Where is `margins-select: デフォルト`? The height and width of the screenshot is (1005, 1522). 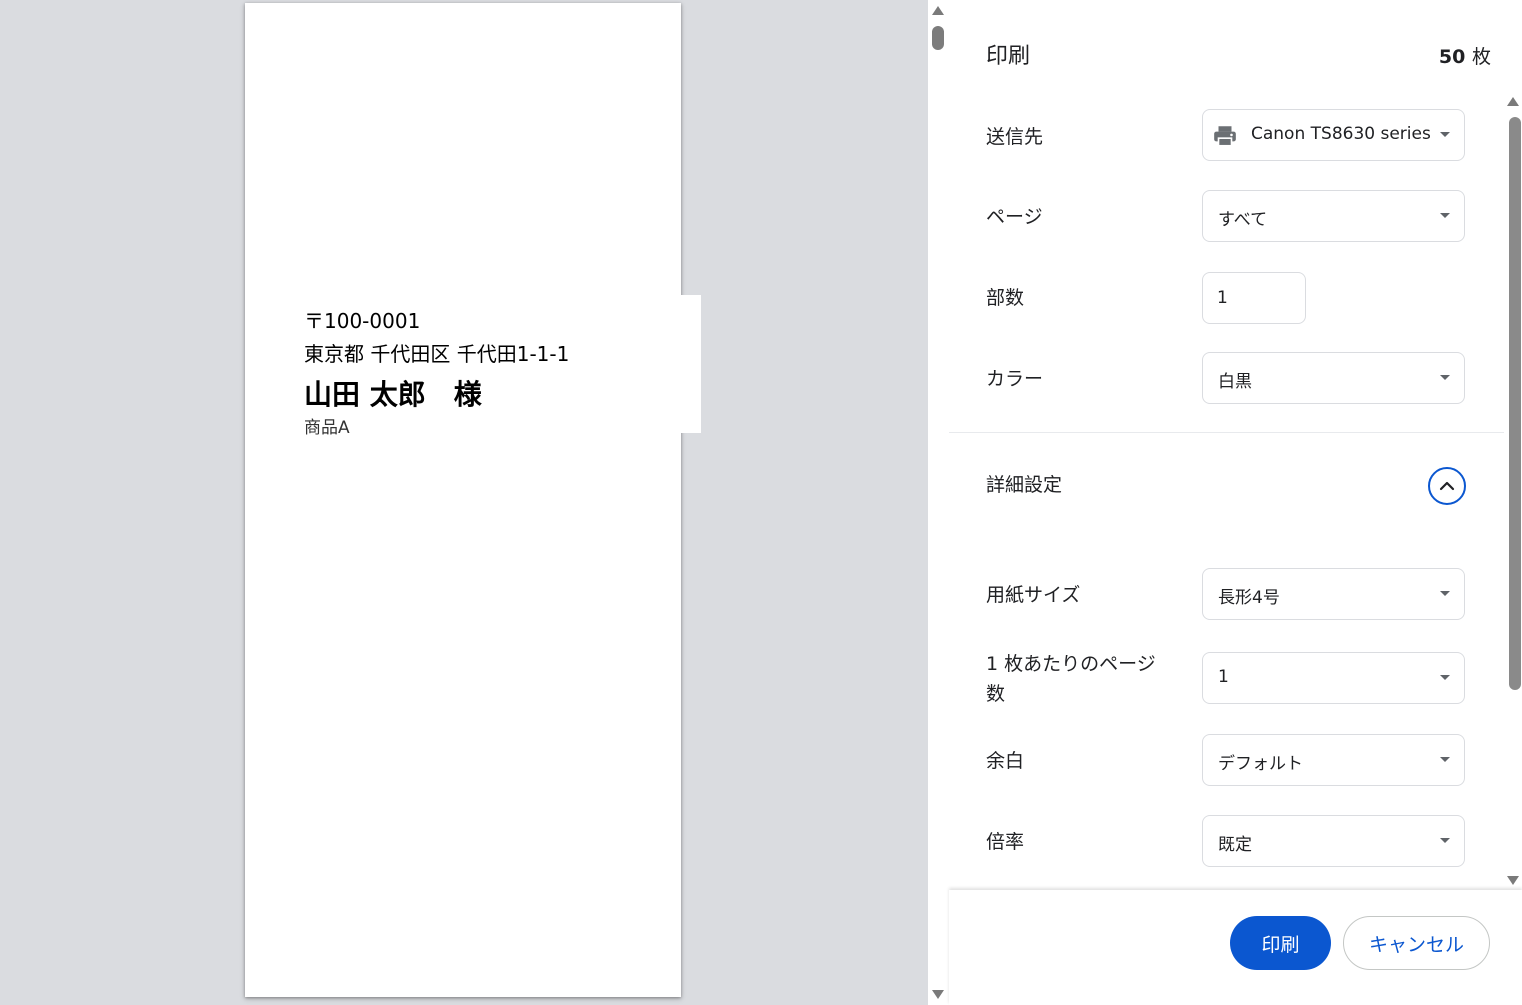 margins-select: デフォルト is located at coordinates (1333, 760).